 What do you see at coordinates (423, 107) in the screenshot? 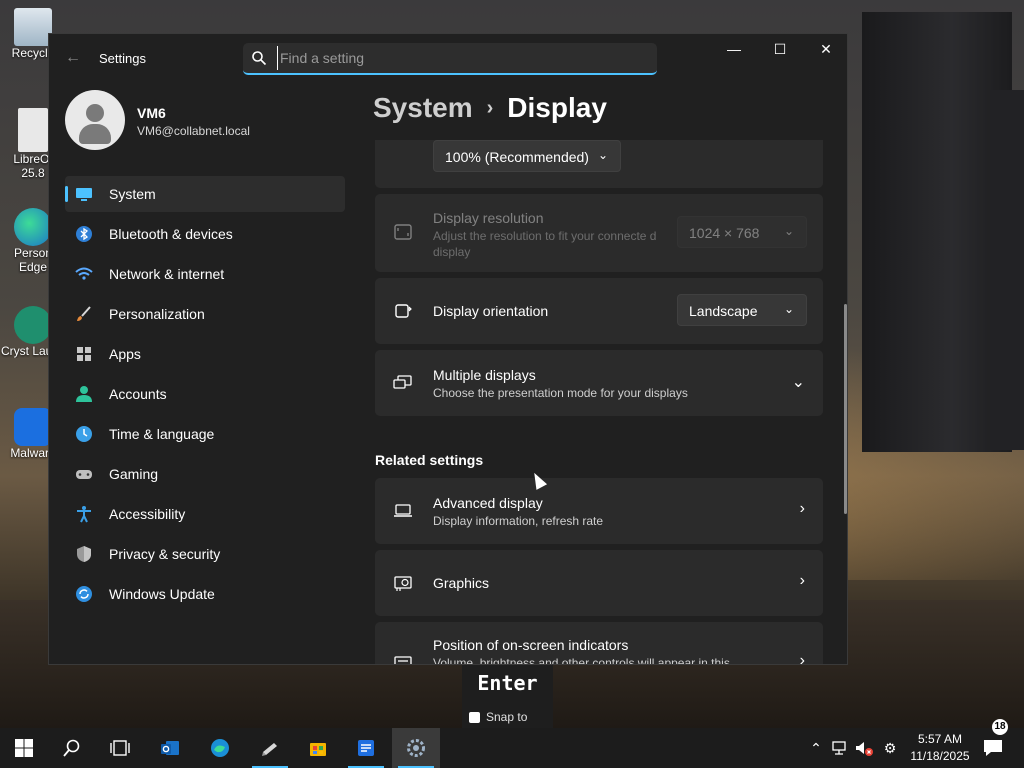
I see `breadcrumb-parent: System` at bounding box center [423, 107].